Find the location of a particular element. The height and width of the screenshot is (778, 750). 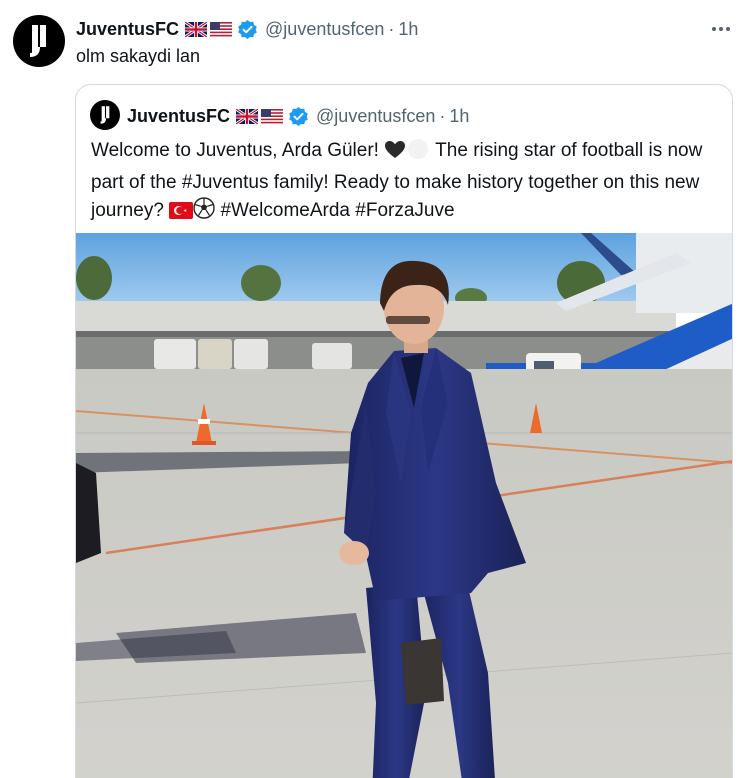

quote-text-part3: #WelcomeArda #ForzaJuve is located at coordinates (335, 210).